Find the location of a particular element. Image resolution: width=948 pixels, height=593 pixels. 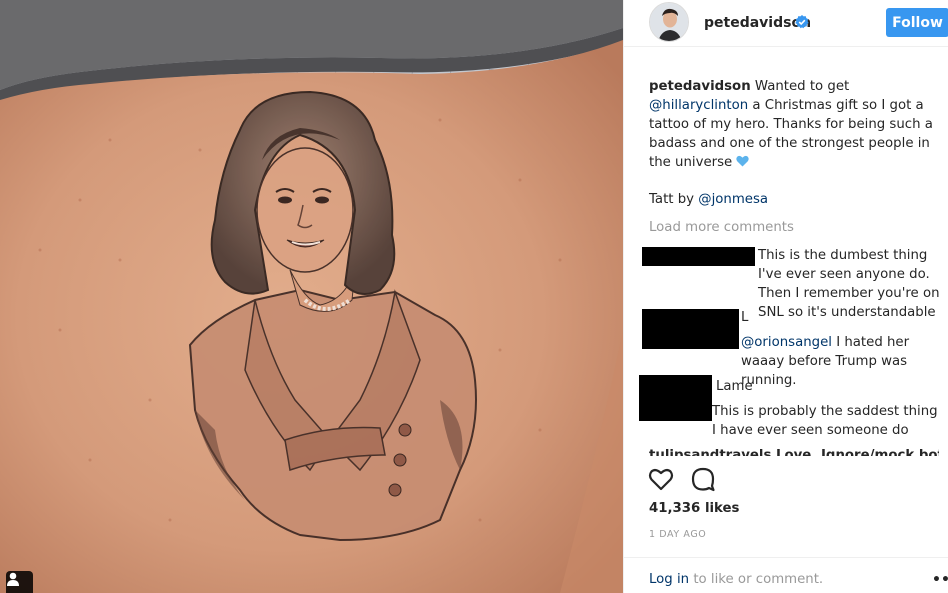

login-prompt: Log in to like or comment. is located at coordinates (736, 579).